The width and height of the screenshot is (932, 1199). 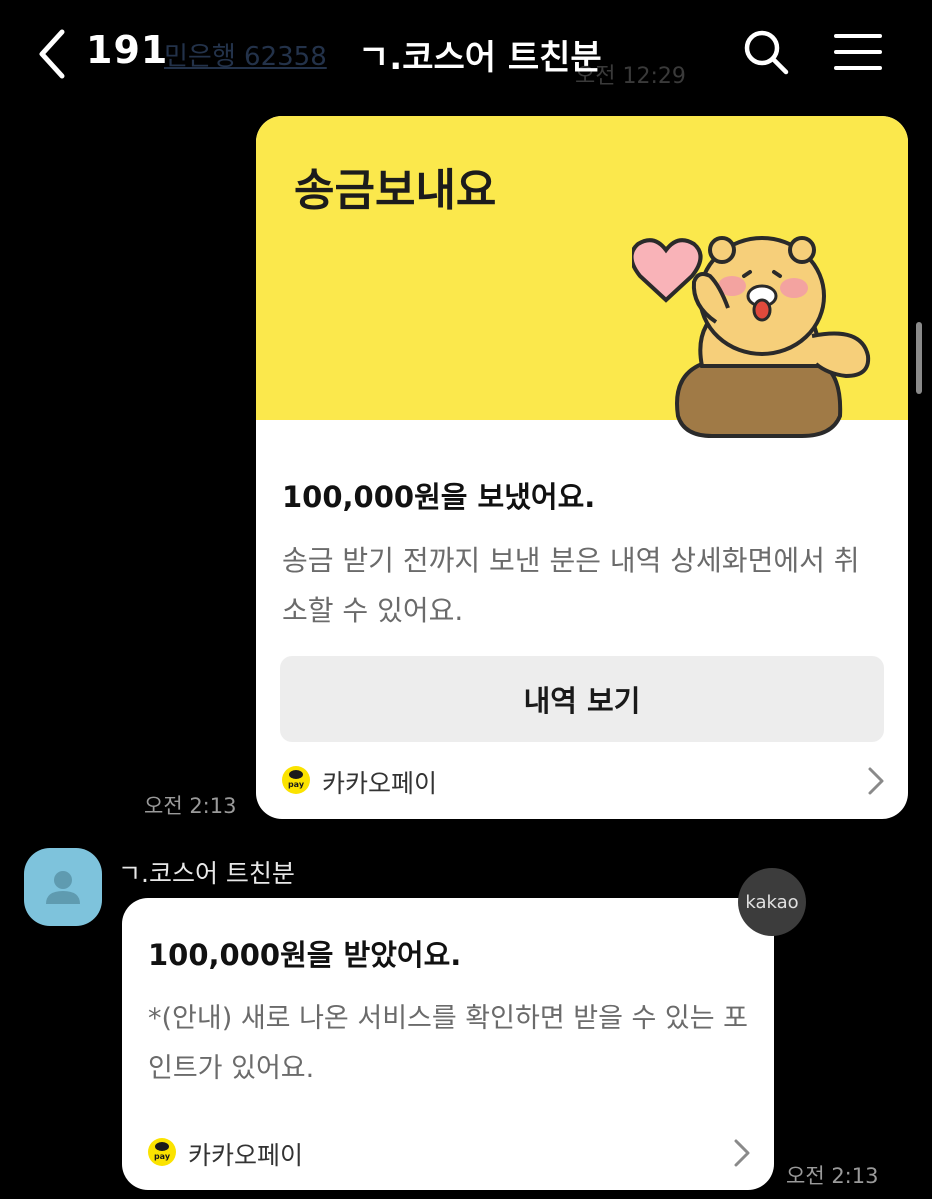 I want to click on previous-message-text: 민은행 62358, so click(x=245, y=57).